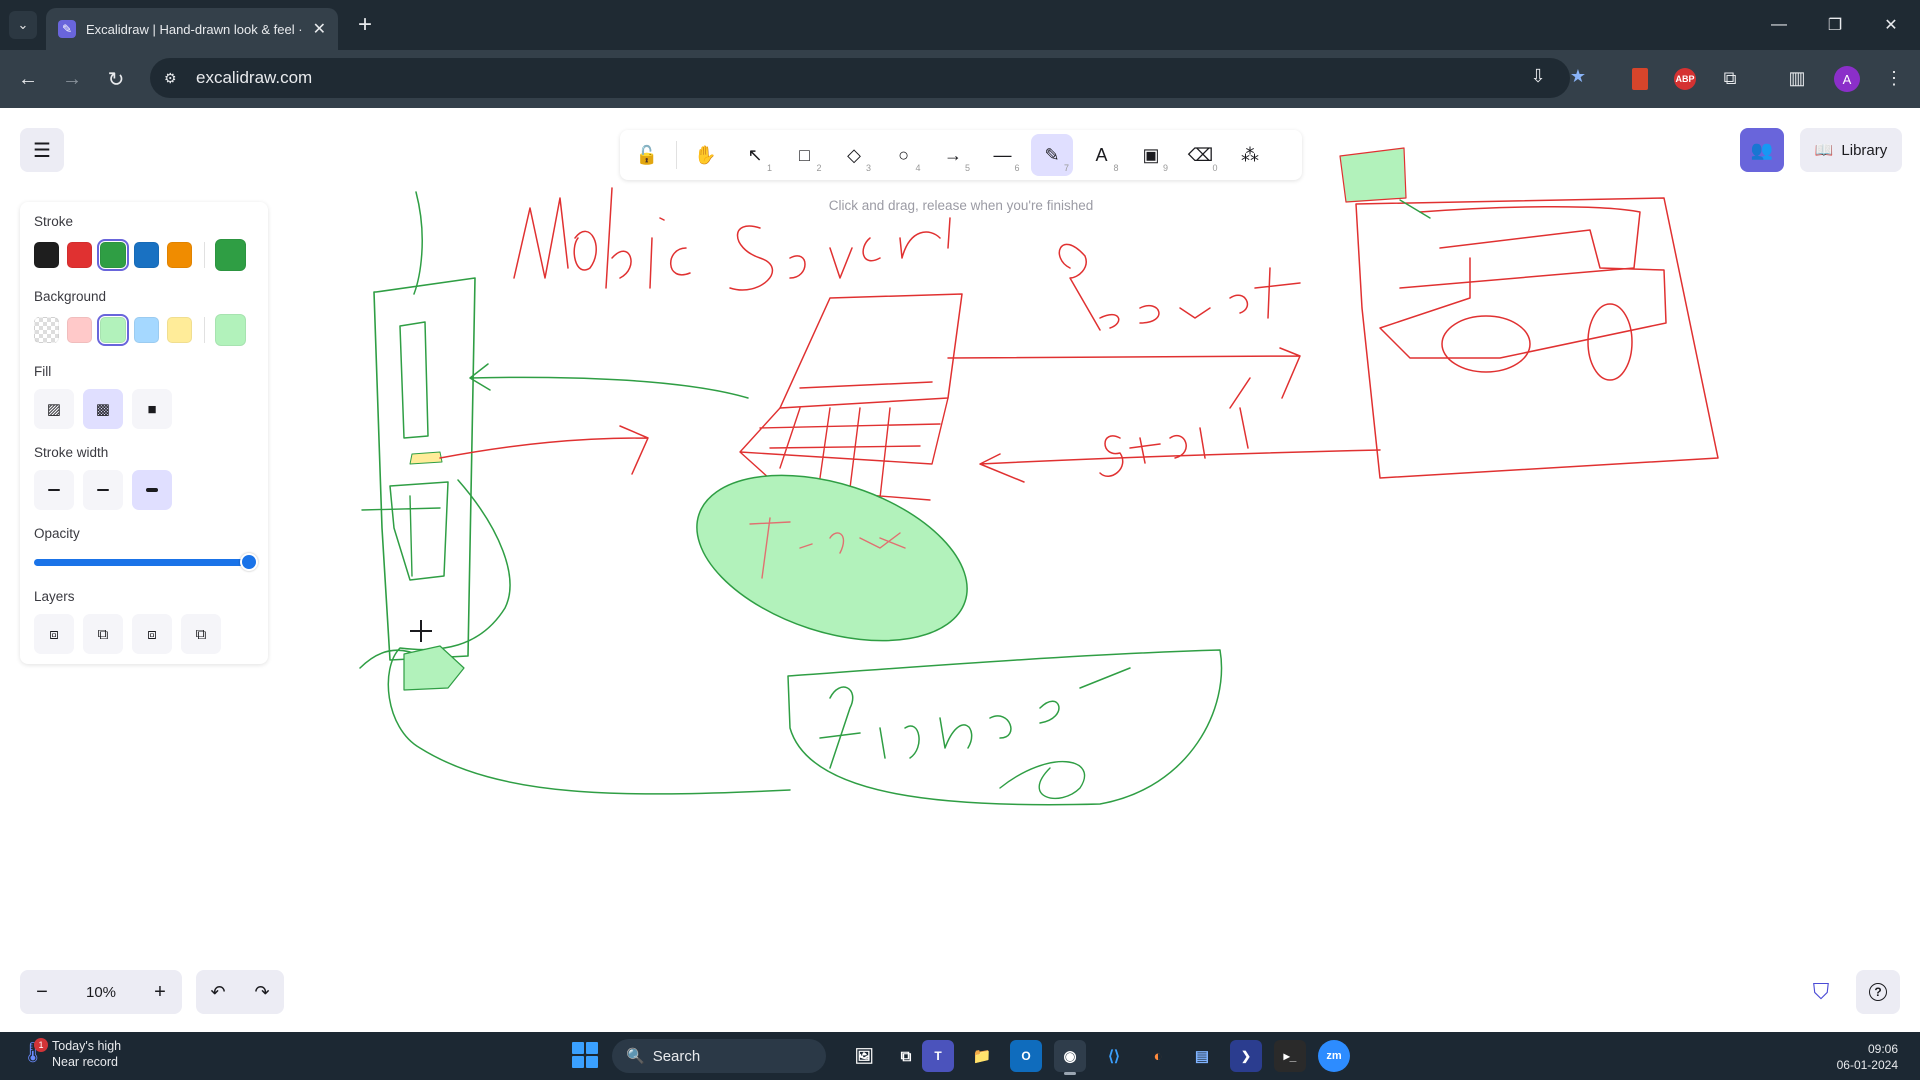  What do you see at coordinates (854, 155) in the screenshot?
I see `tool-diamond: ◇ 3` at bounding box center [854, 155].